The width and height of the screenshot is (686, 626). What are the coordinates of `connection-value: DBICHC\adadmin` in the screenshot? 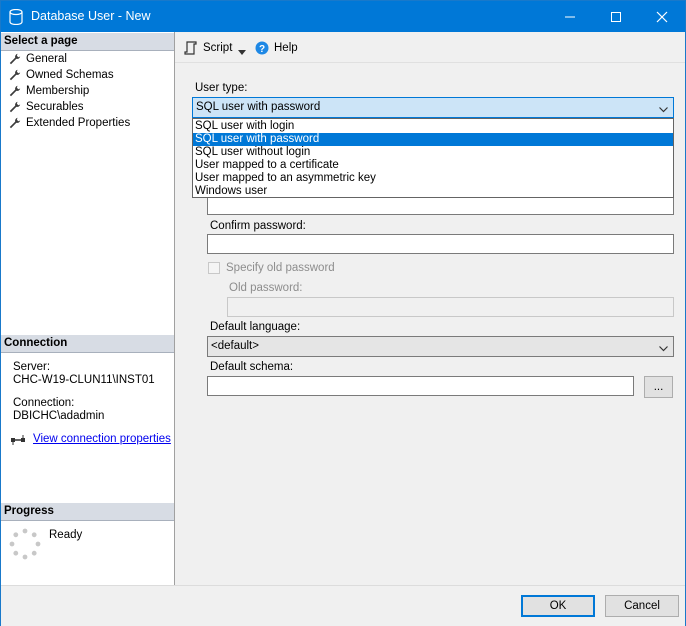 It's located at (59, 416).